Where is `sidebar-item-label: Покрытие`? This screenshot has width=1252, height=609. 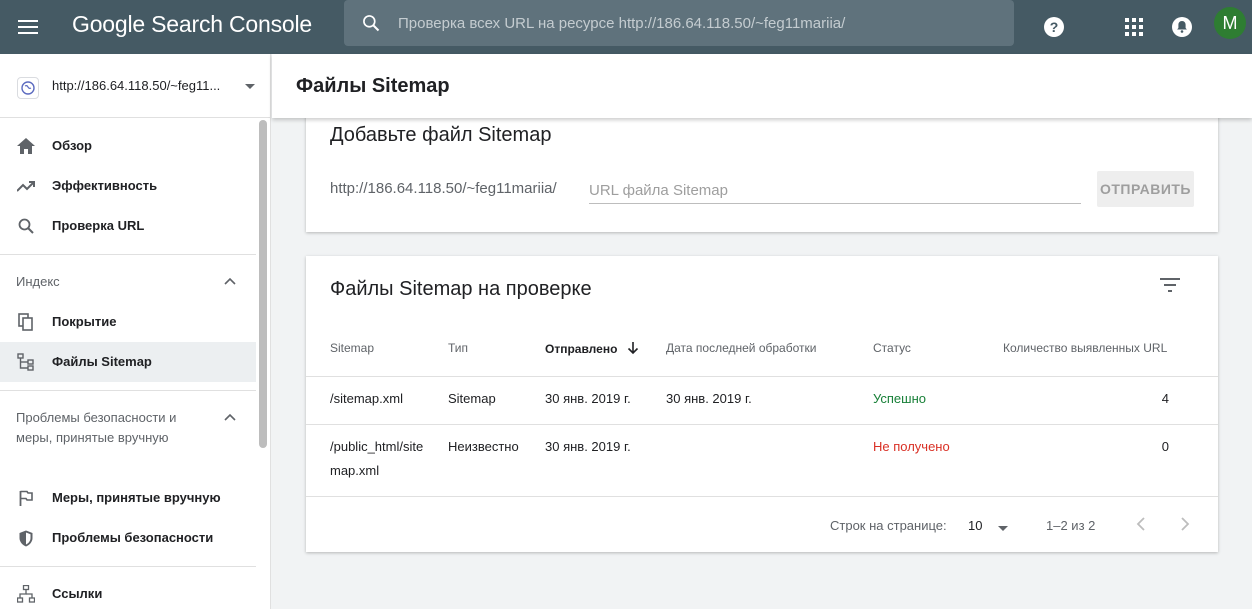
sidebar-item-label: Покрытие is located at coordinates (84, 321).